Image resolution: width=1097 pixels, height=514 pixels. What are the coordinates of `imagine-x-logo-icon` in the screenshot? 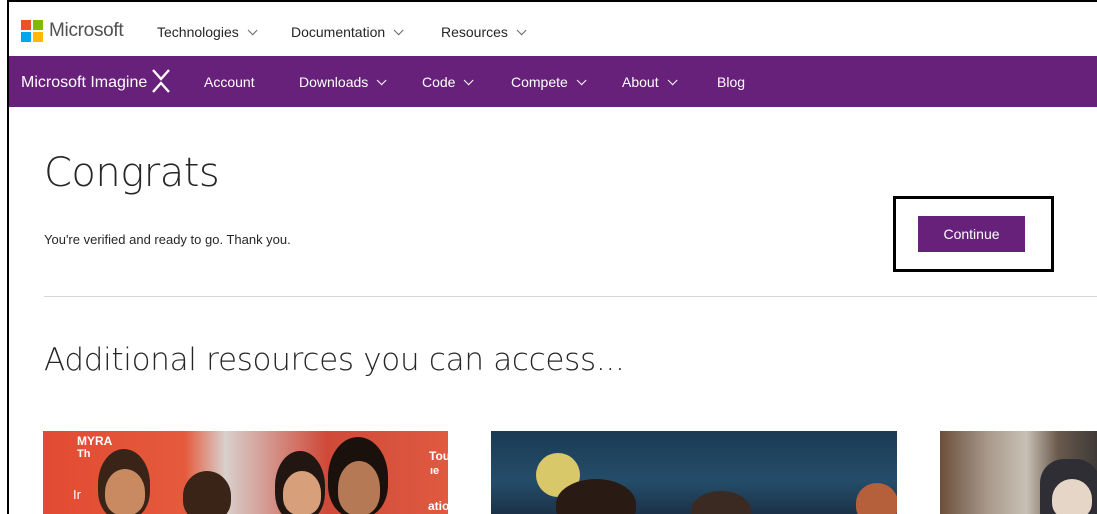 It's located at (161, 81).